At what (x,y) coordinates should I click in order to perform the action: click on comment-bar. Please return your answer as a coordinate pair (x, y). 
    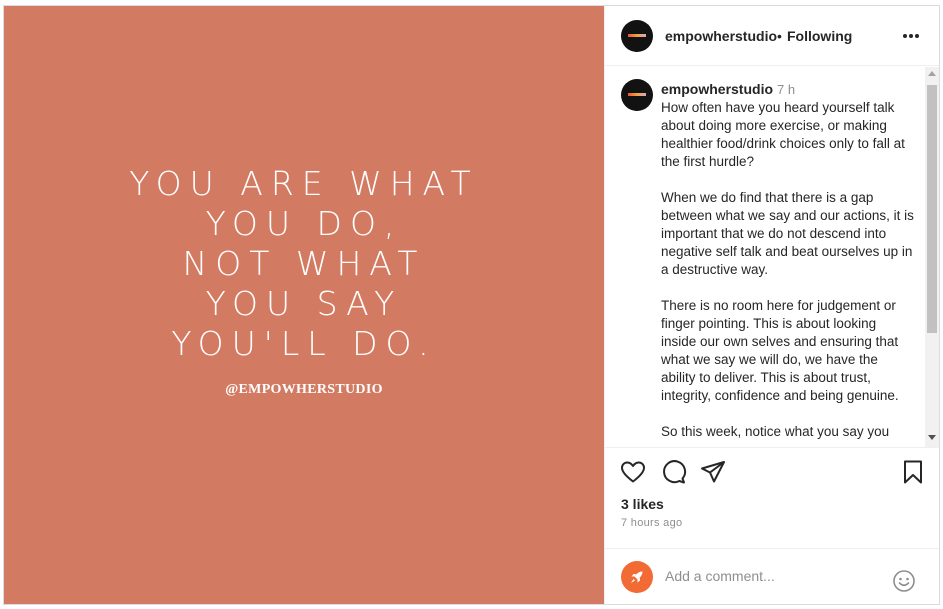
    Looking at the image, I should click on (772, 576).